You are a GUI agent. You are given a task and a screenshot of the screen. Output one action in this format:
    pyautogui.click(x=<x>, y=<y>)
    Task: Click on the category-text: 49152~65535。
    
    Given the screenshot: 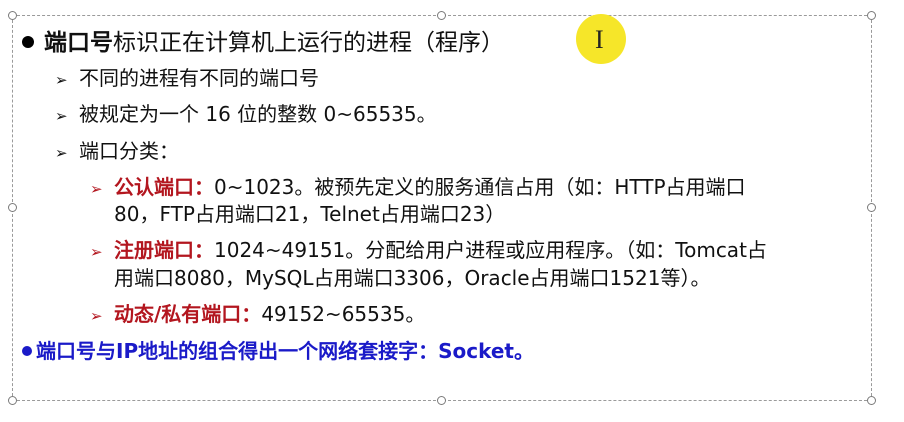 What is the action you would take?
    pyautogui.click(x=343, y=314)
    